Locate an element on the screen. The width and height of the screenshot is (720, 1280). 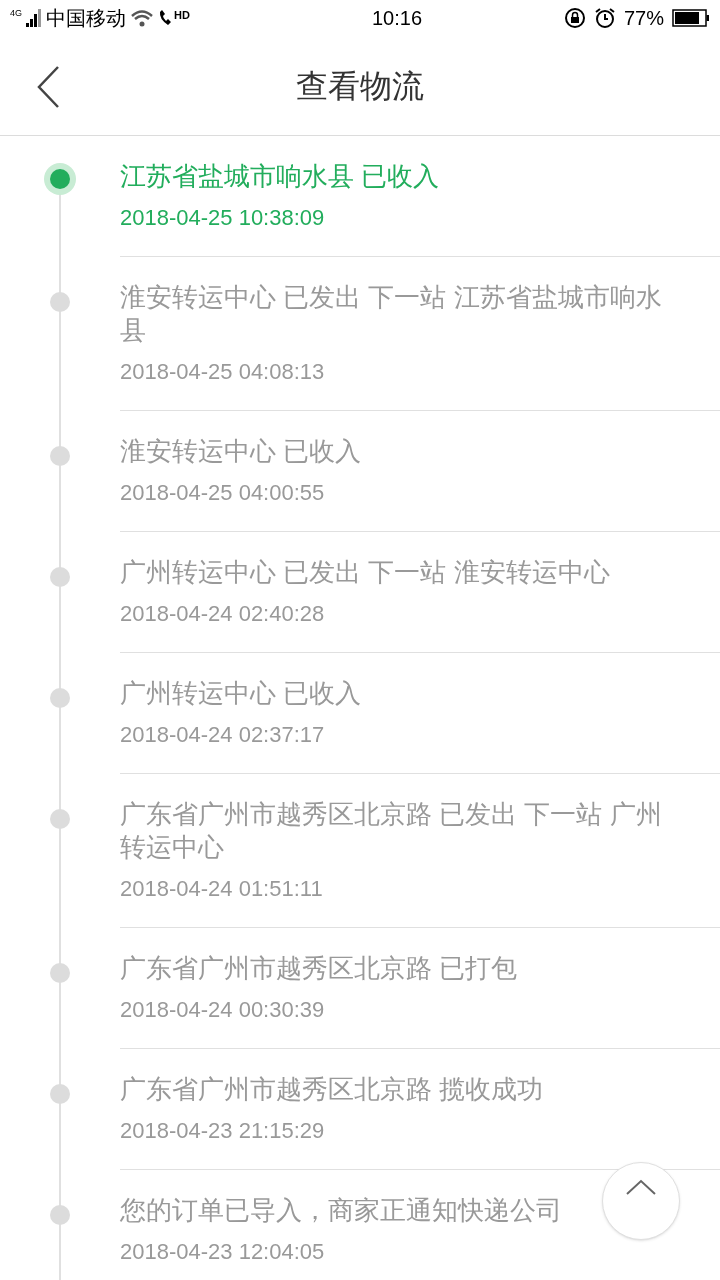
rotation-lock-icon is located at coordinates (574, 18).